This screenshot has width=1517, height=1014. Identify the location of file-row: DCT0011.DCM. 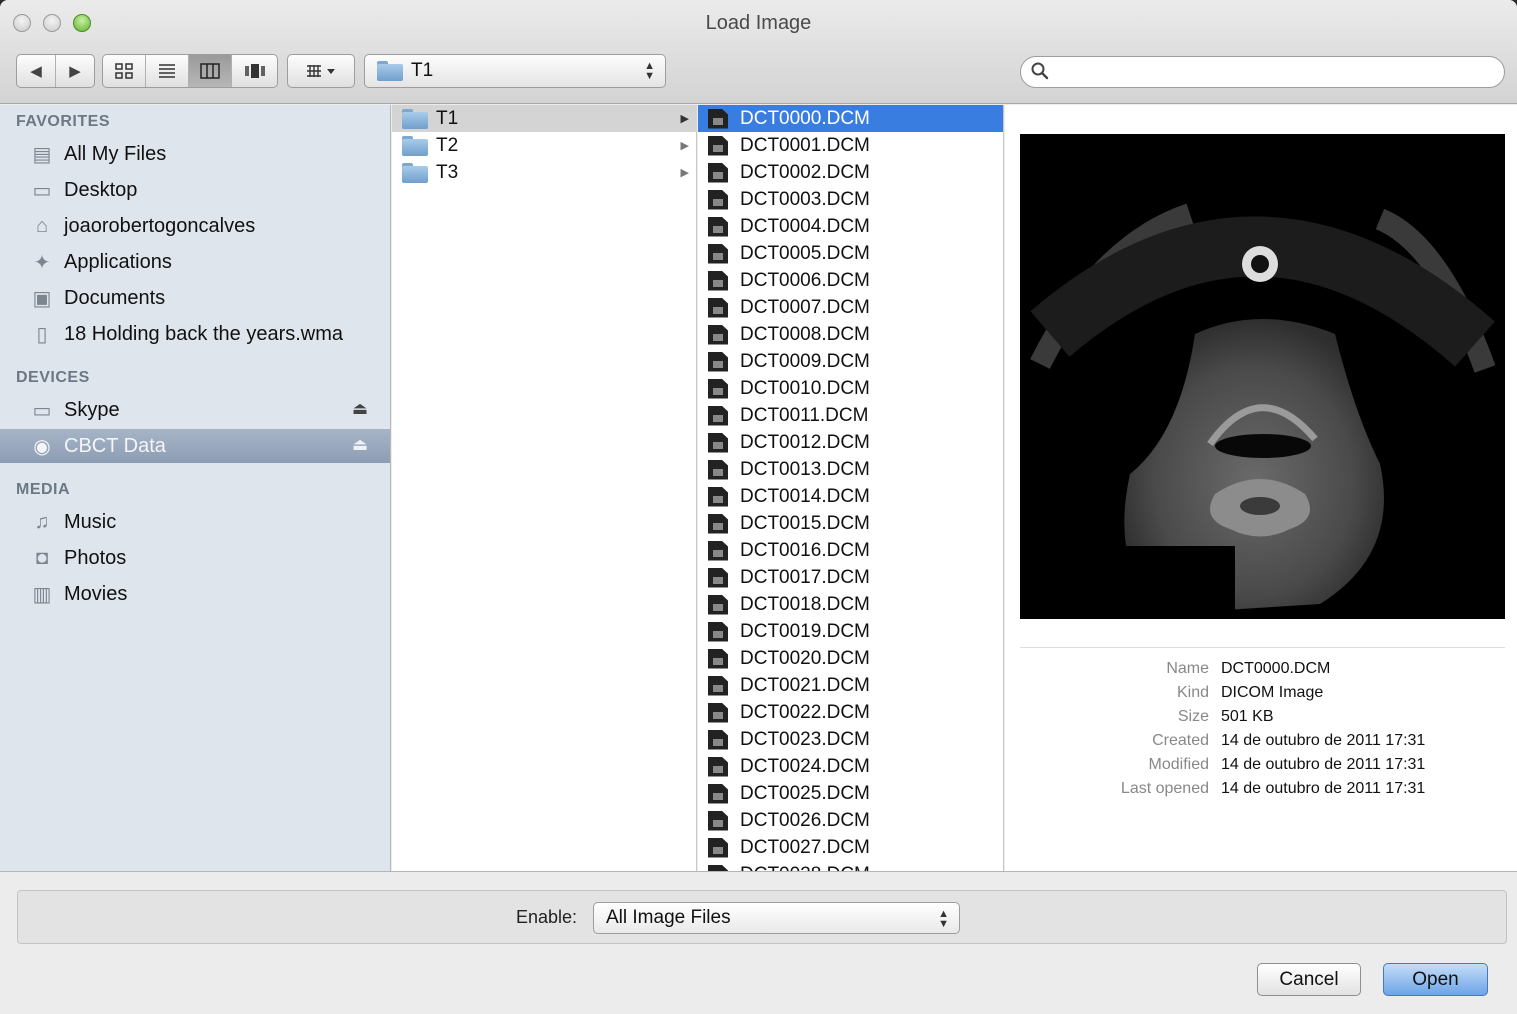
(850, 415).